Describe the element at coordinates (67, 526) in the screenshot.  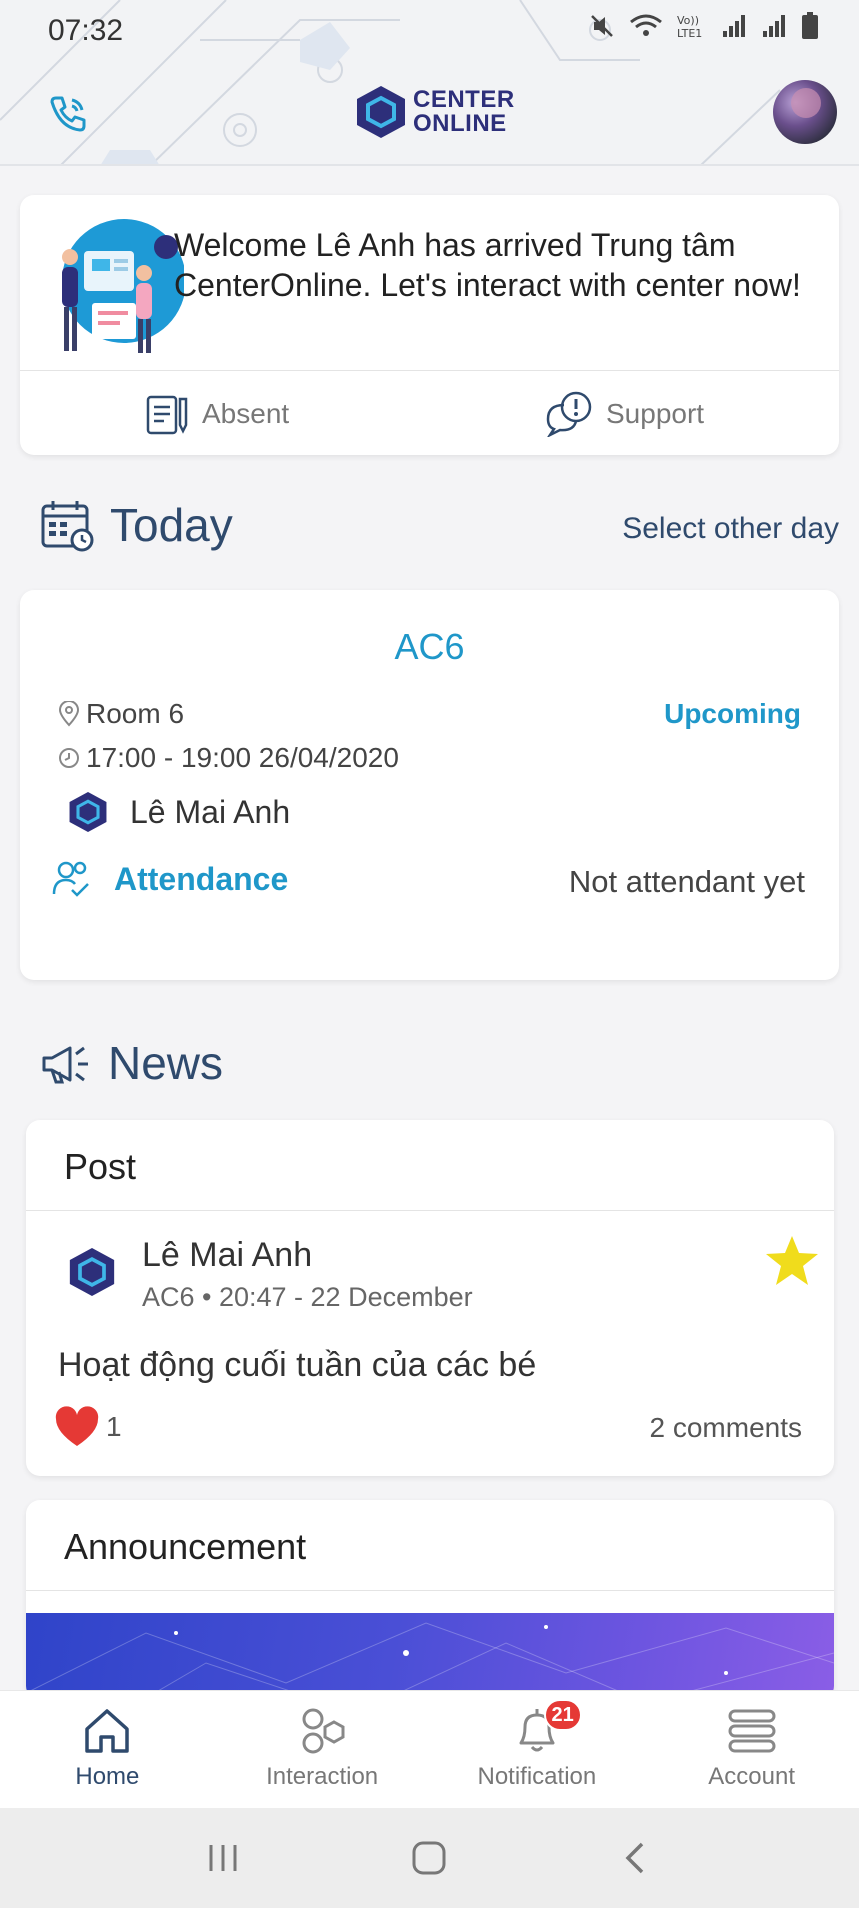
I see `calendar-icon` at that location.